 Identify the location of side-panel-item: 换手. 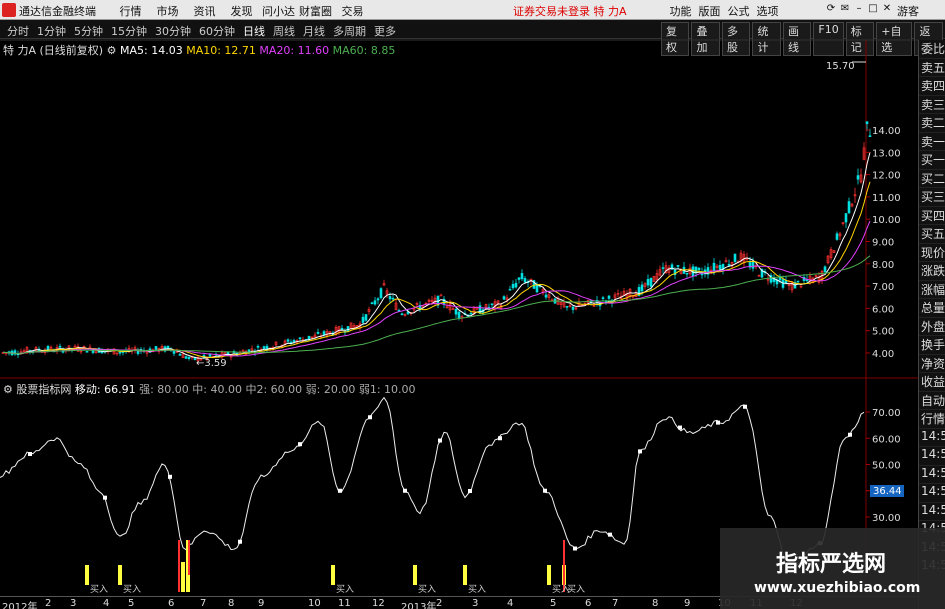
(932, 345).